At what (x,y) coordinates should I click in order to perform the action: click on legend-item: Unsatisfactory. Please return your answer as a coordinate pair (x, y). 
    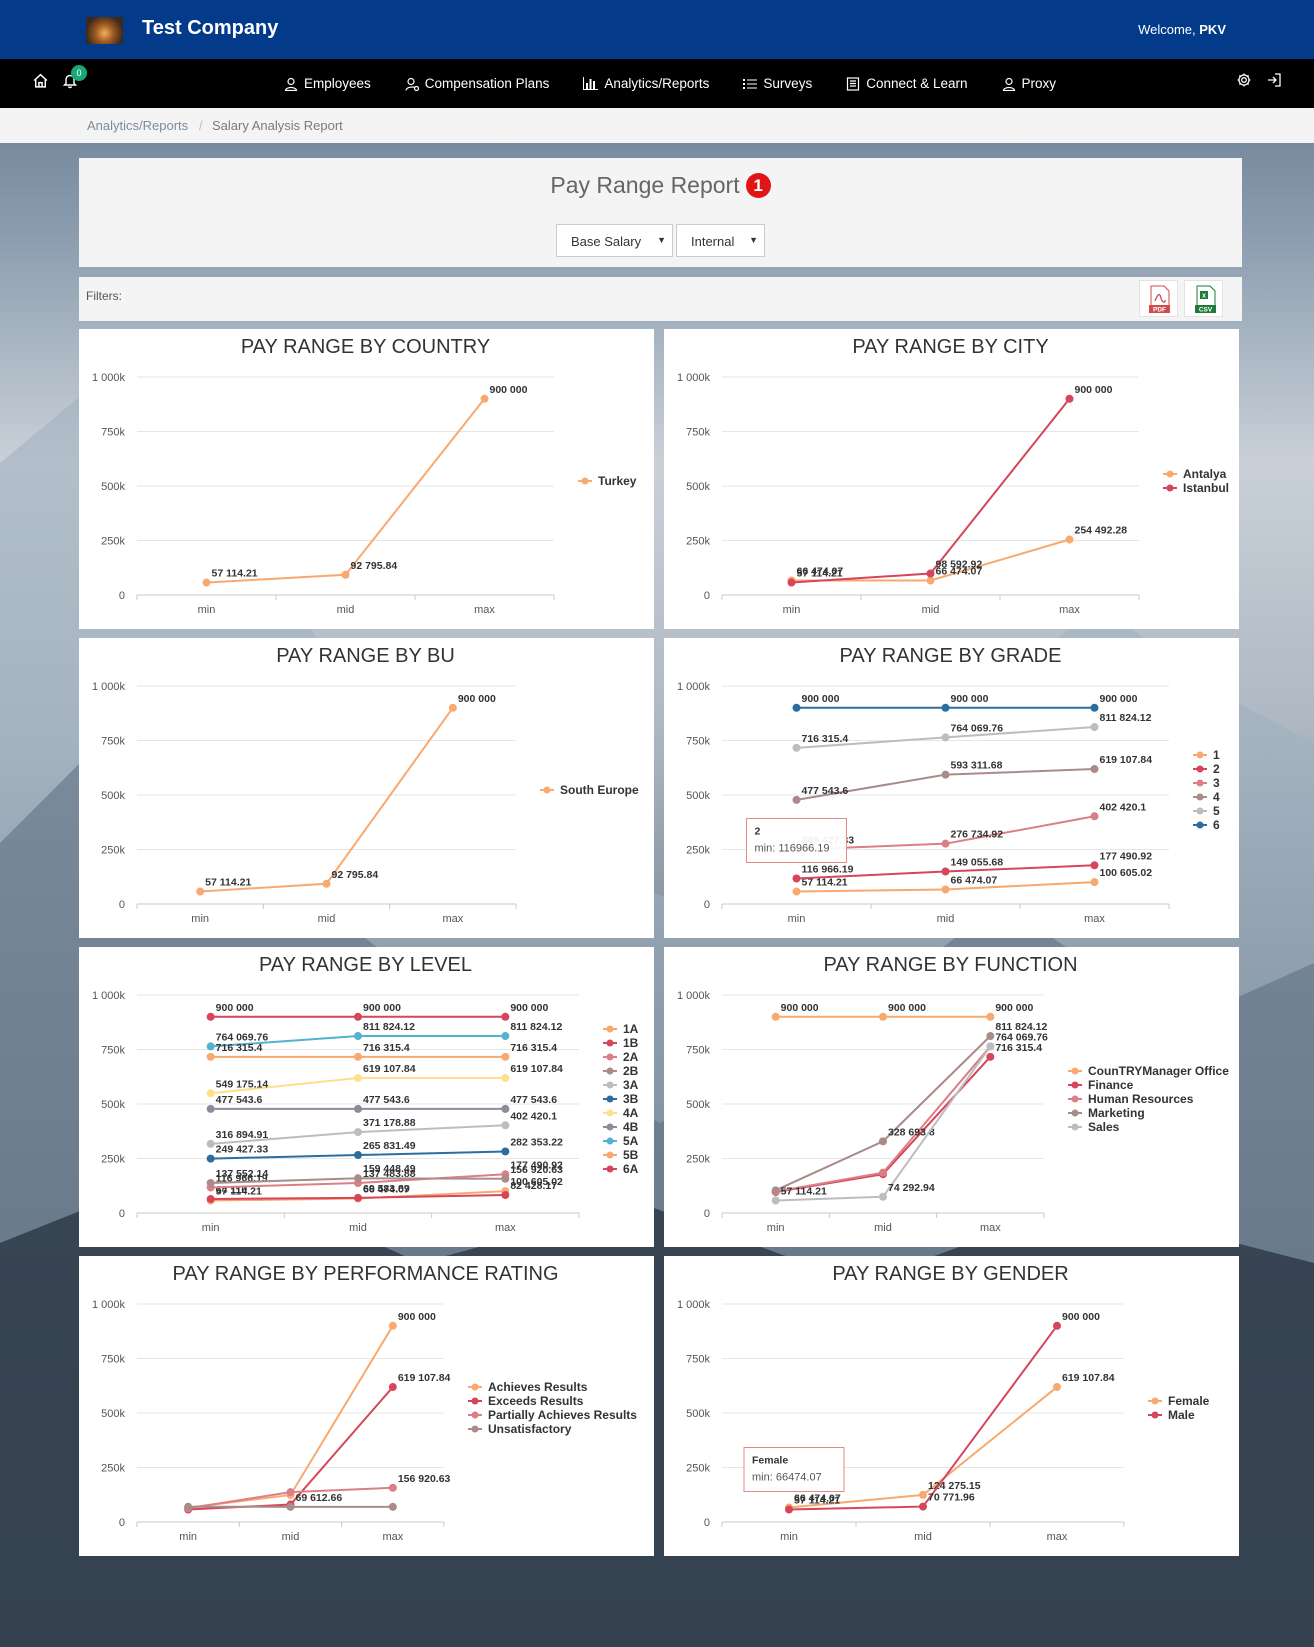
    Looking at the image, I should click on (530, 1429).